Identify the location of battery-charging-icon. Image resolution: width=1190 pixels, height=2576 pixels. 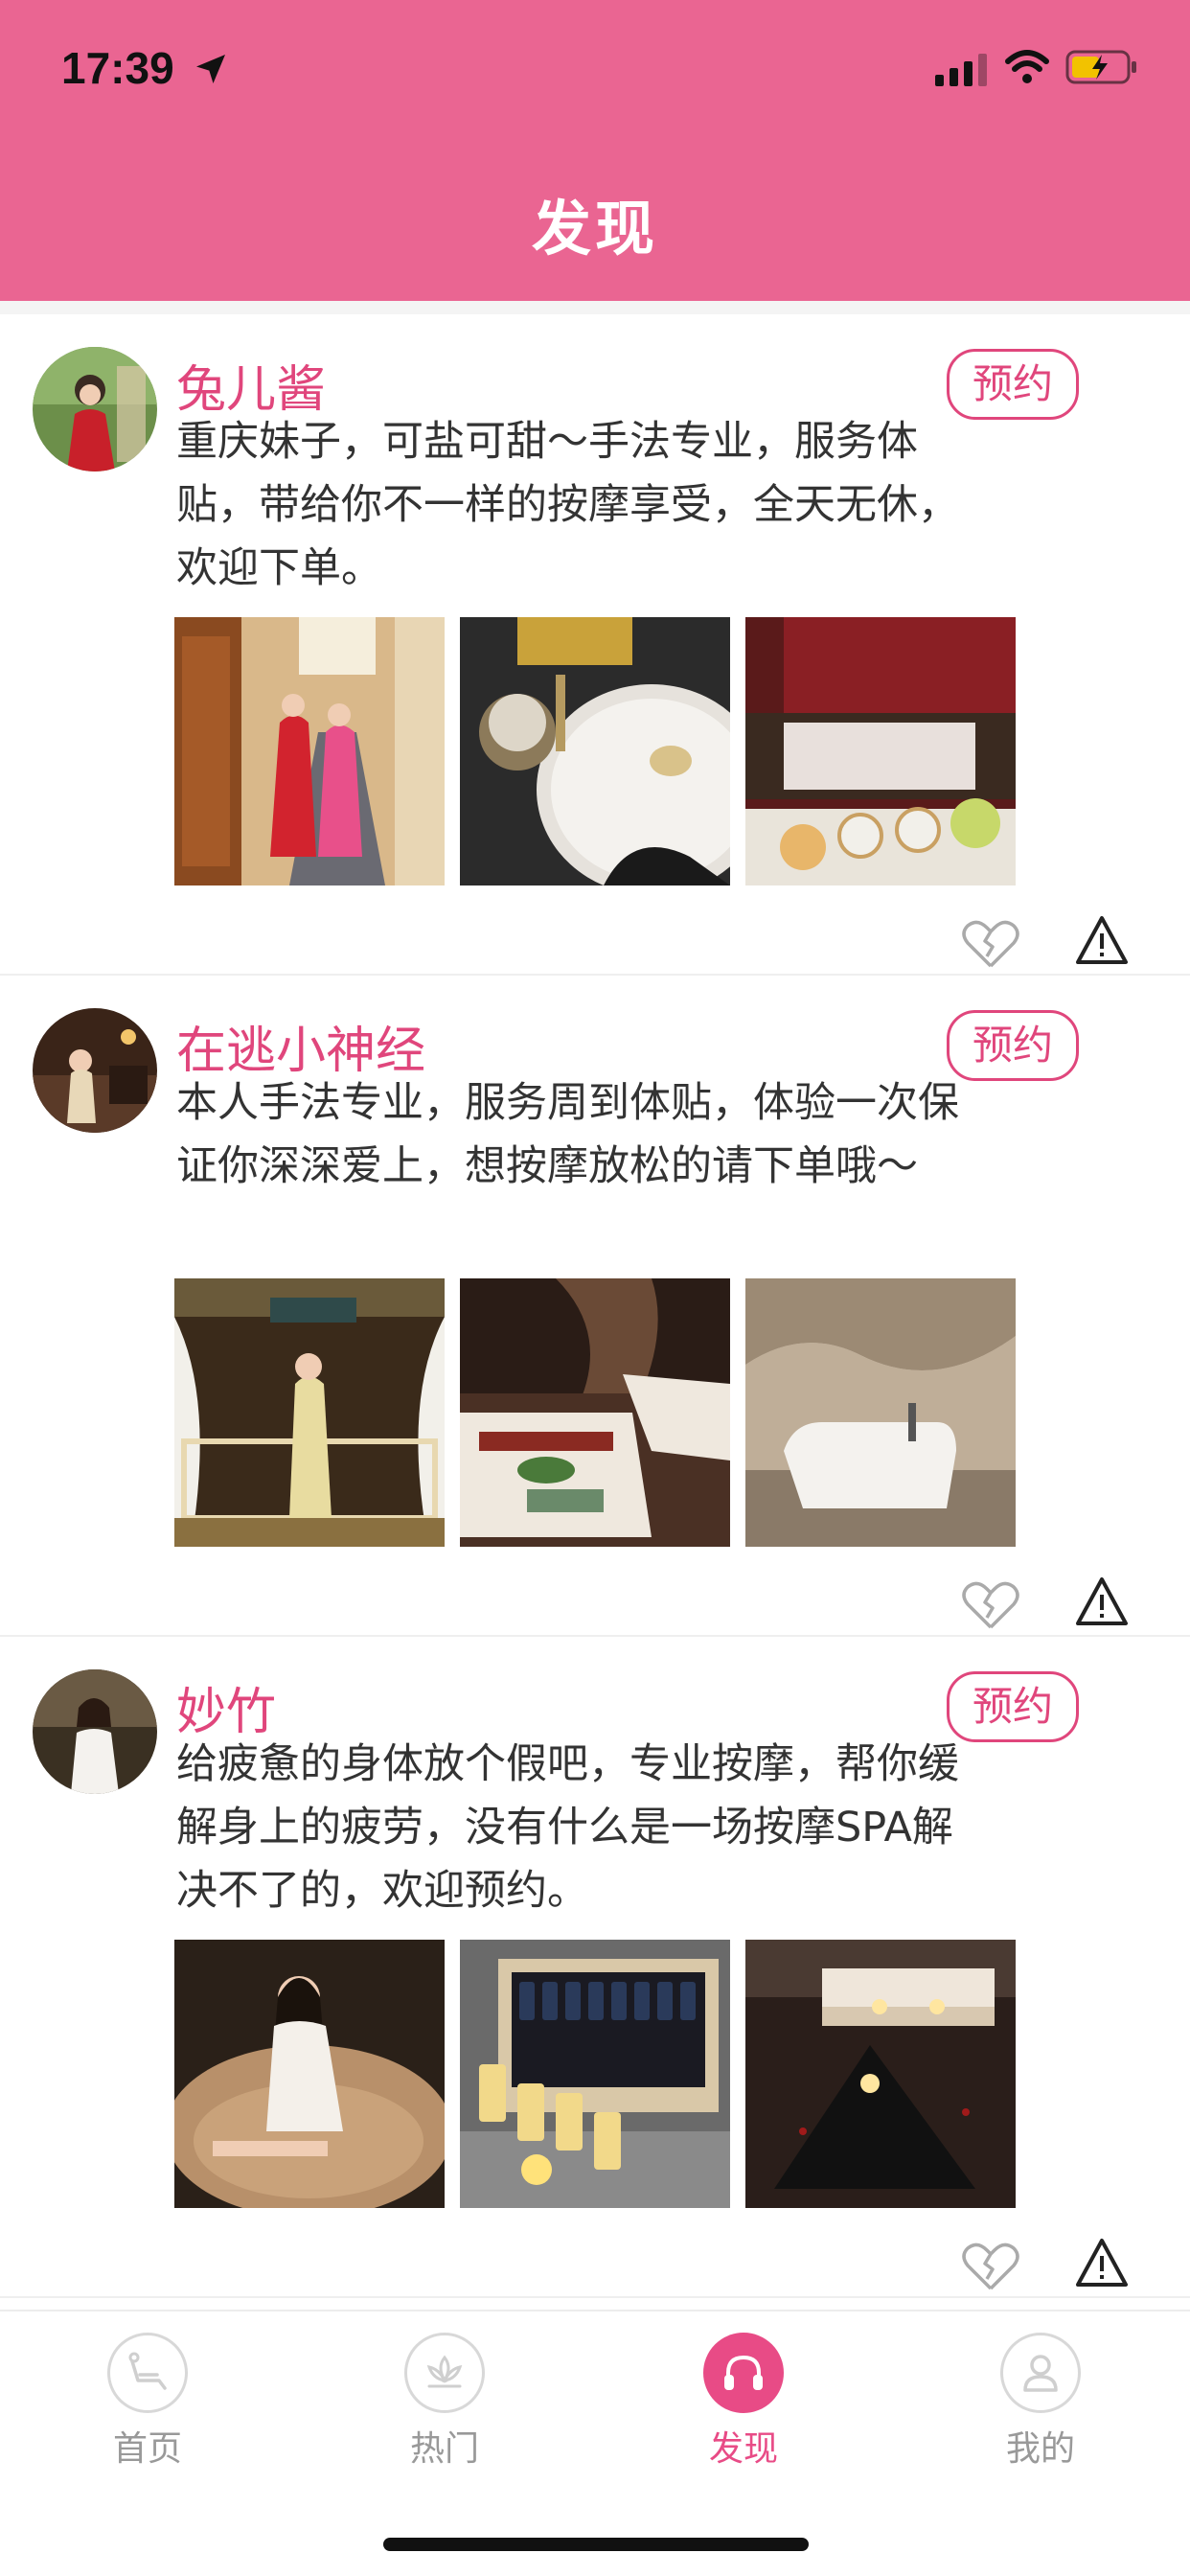
(1101, 67).